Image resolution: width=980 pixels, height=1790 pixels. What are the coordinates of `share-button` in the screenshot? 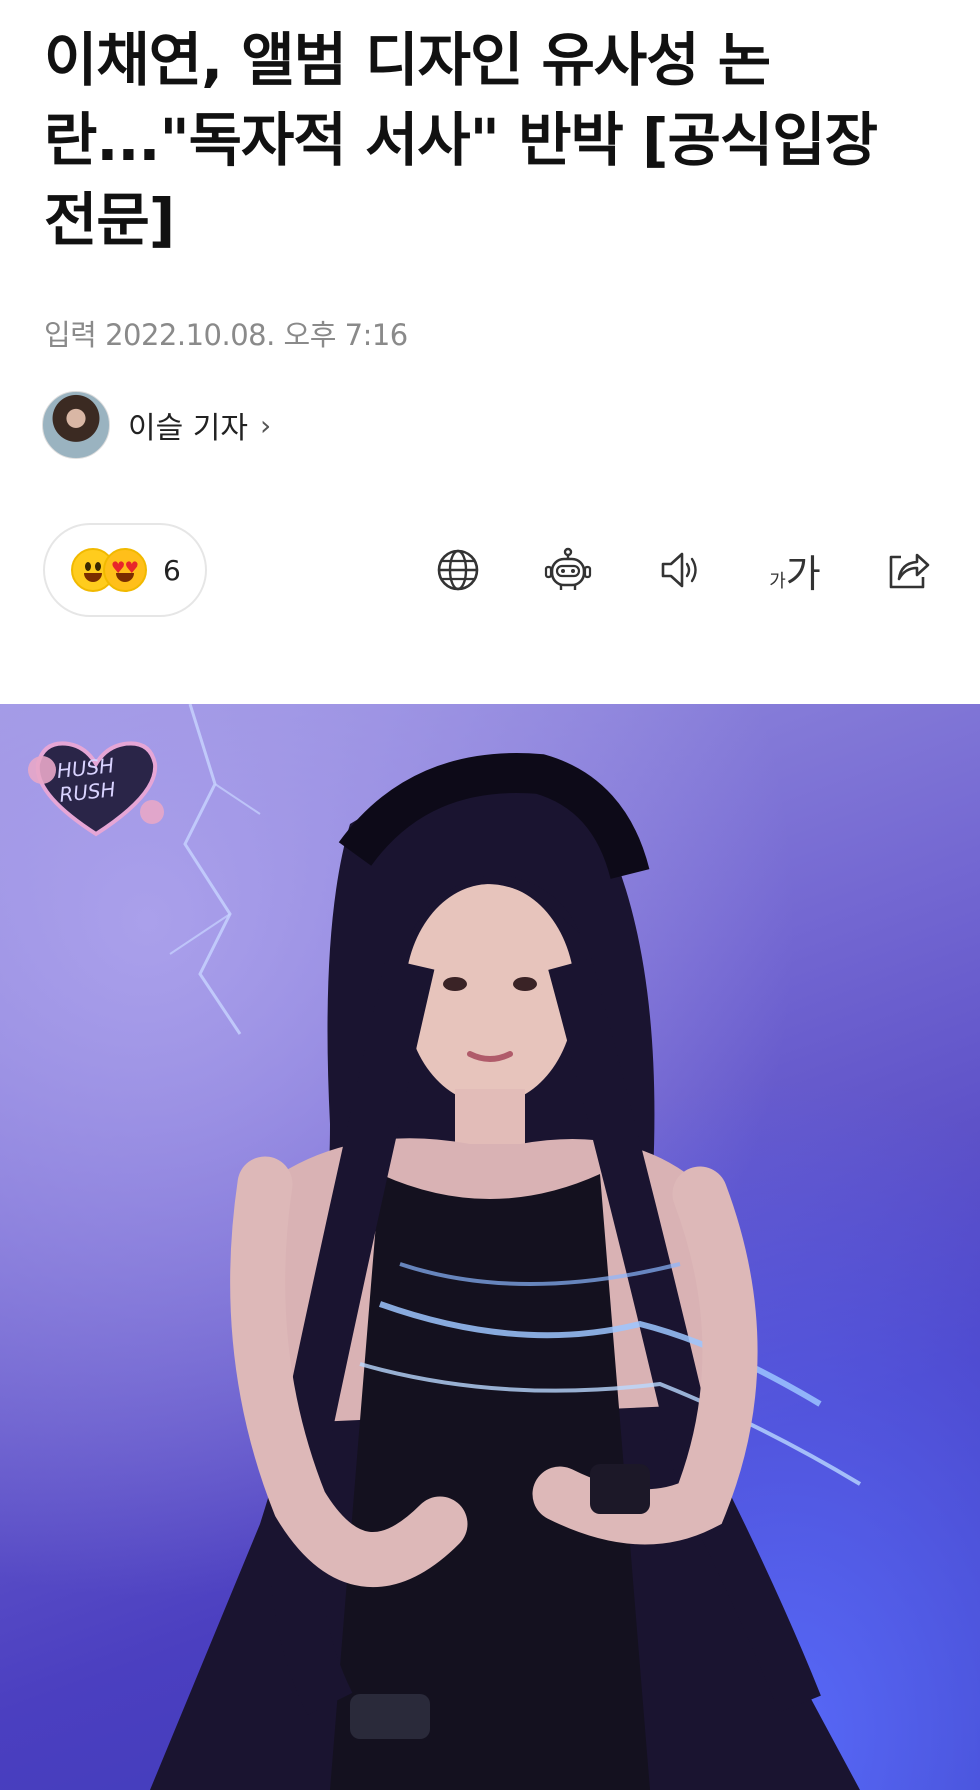 It's located at (908, 570).